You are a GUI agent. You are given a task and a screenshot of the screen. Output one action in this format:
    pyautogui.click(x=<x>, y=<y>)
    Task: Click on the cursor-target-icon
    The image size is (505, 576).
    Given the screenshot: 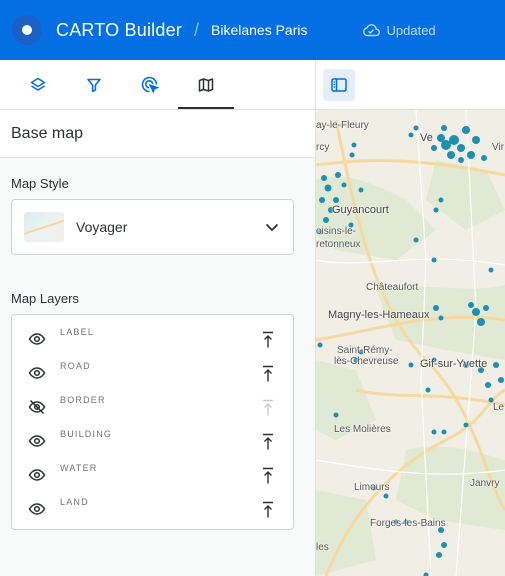 What is the action you would take?
    pyautogui.click(x=150, y=85)
    